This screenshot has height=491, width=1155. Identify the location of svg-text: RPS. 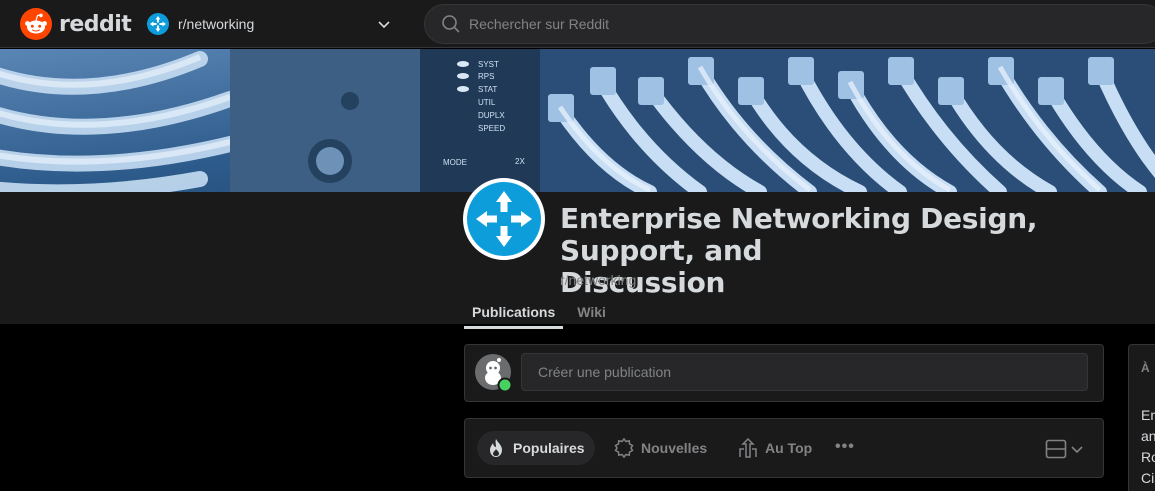
(486, 76).